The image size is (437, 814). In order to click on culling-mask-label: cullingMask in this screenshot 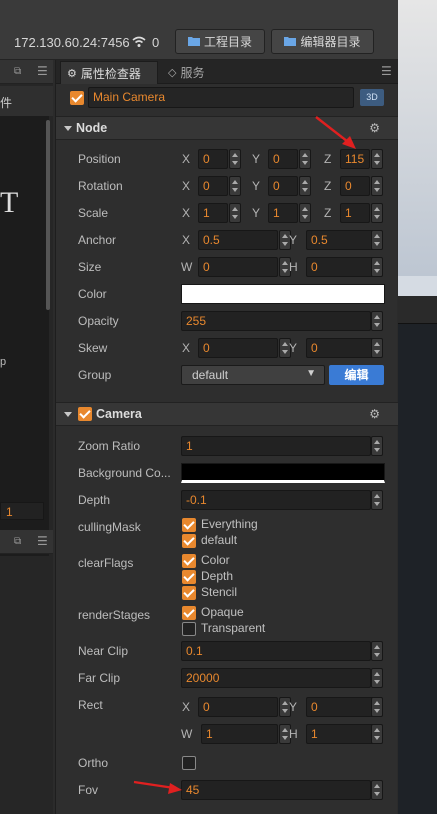, I will do `click(109, 527)`.